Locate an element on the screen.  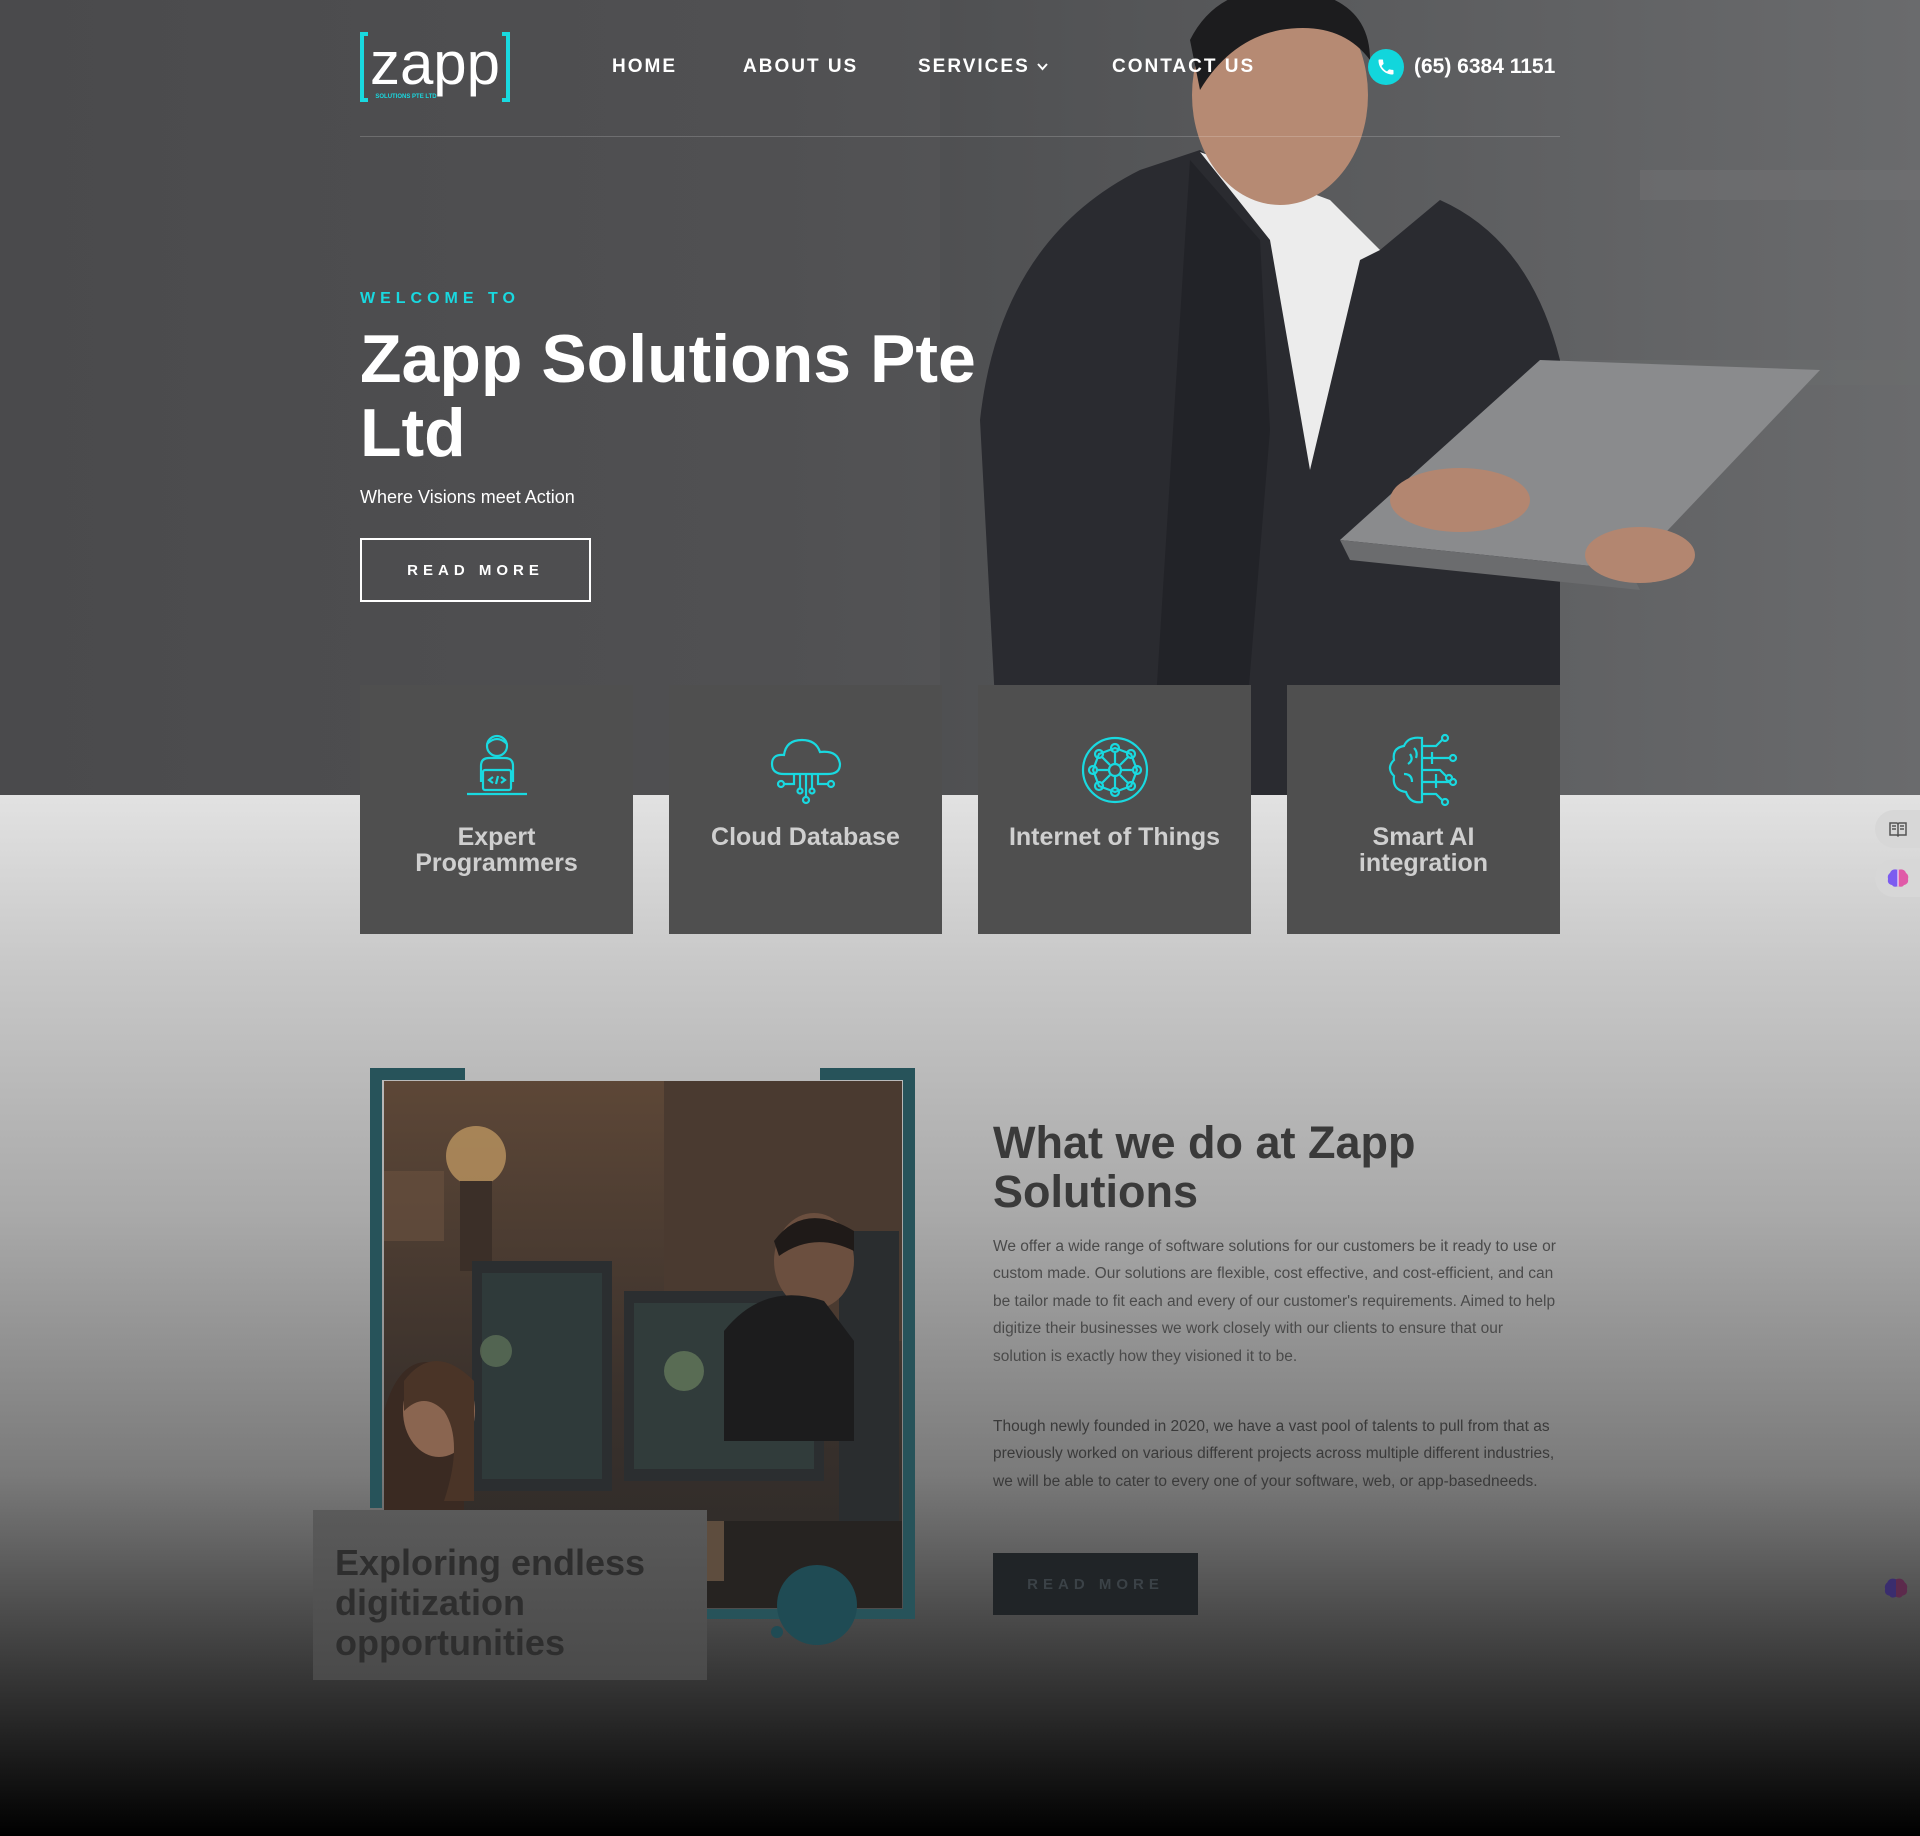
service-label: Smart AI integration is located at coordinates (1423, 850).